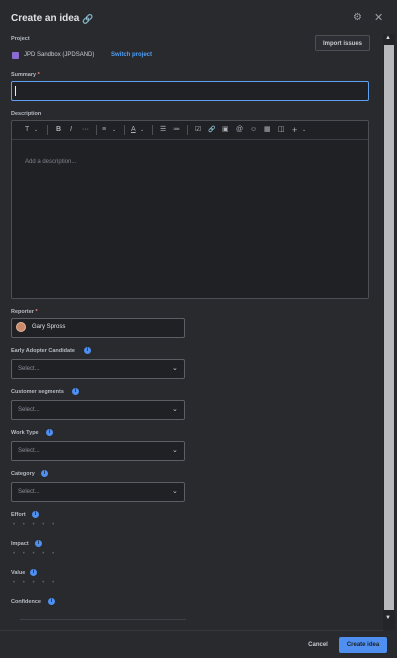 Image resolution: width=397 pixels, height=658 pixels. Describe the element at coordinates (20, 39) in the screenshot. I see `project-label: Project` at that location.